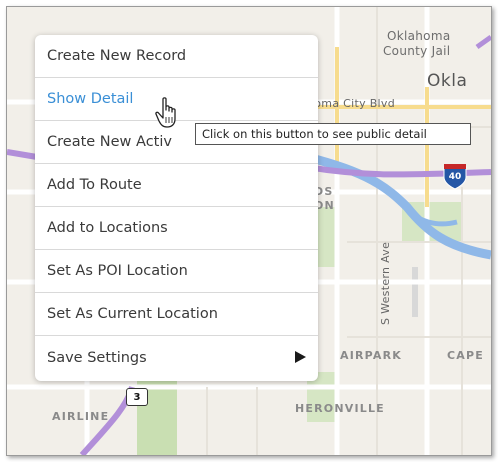 The image size is (498, 462). What do you see at coordinates (371, 355) in the screenshot?
I see `map-label-airpark: AIRPARK` at bounding box center [371, 355].